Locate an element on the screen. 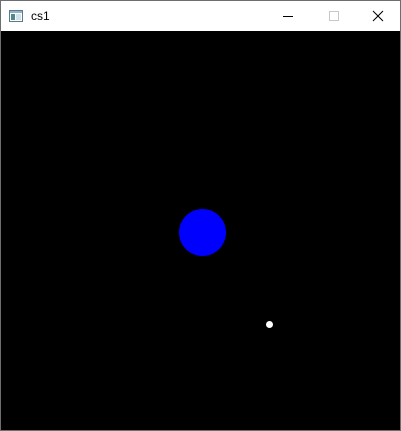 Image resolution: width=401 pixels, height=431 pixels. minimize-icon is located at coordinates (288, 16).